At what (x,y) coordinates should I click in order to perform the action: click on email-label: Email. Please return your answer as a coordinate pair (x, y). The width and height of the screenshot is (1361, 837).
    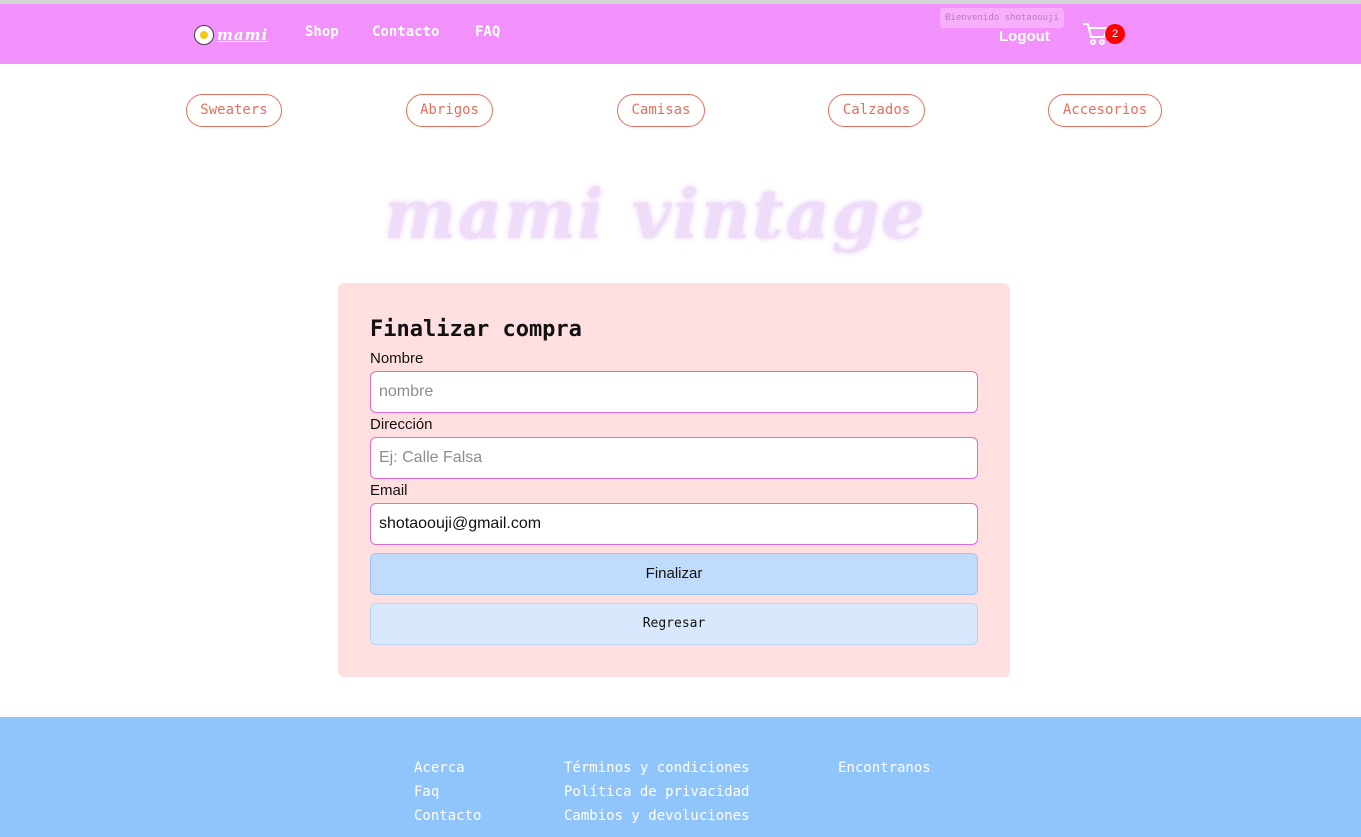
    Looking at the image, I should click on (389, 490).